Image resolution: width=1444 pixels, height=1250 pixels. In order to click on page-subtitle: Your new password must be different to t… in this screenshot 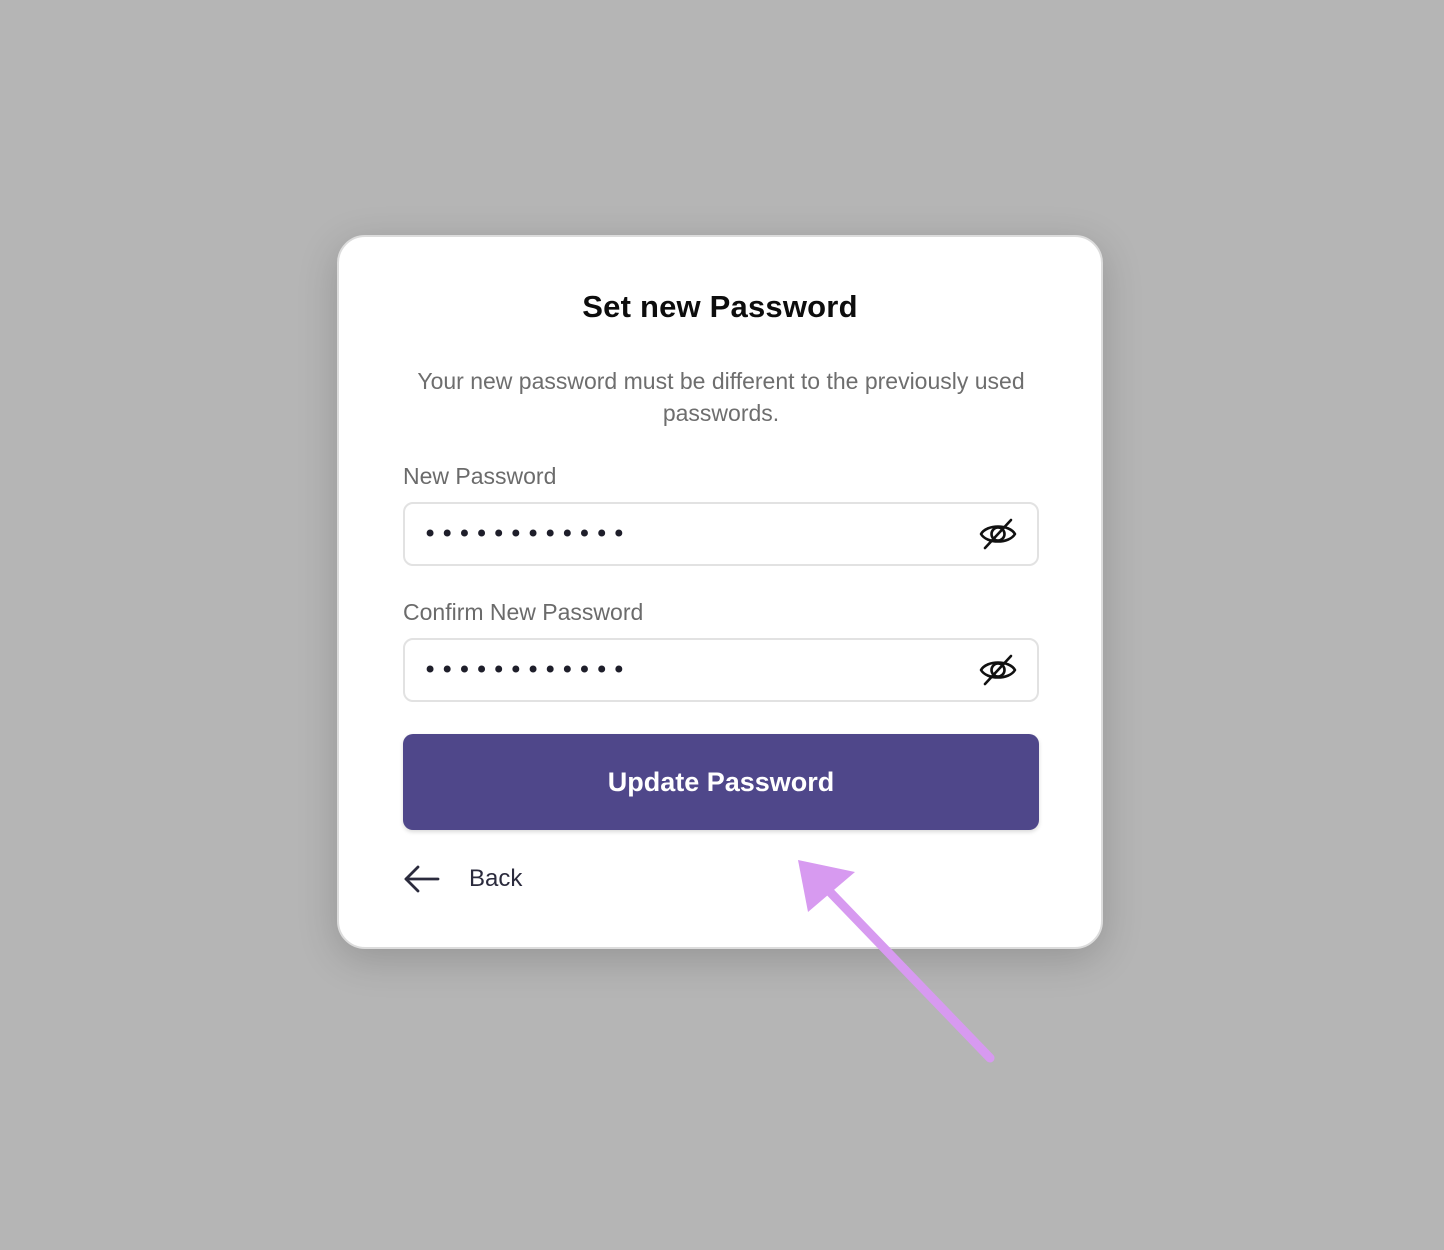, I will do `click(721, 397)`.